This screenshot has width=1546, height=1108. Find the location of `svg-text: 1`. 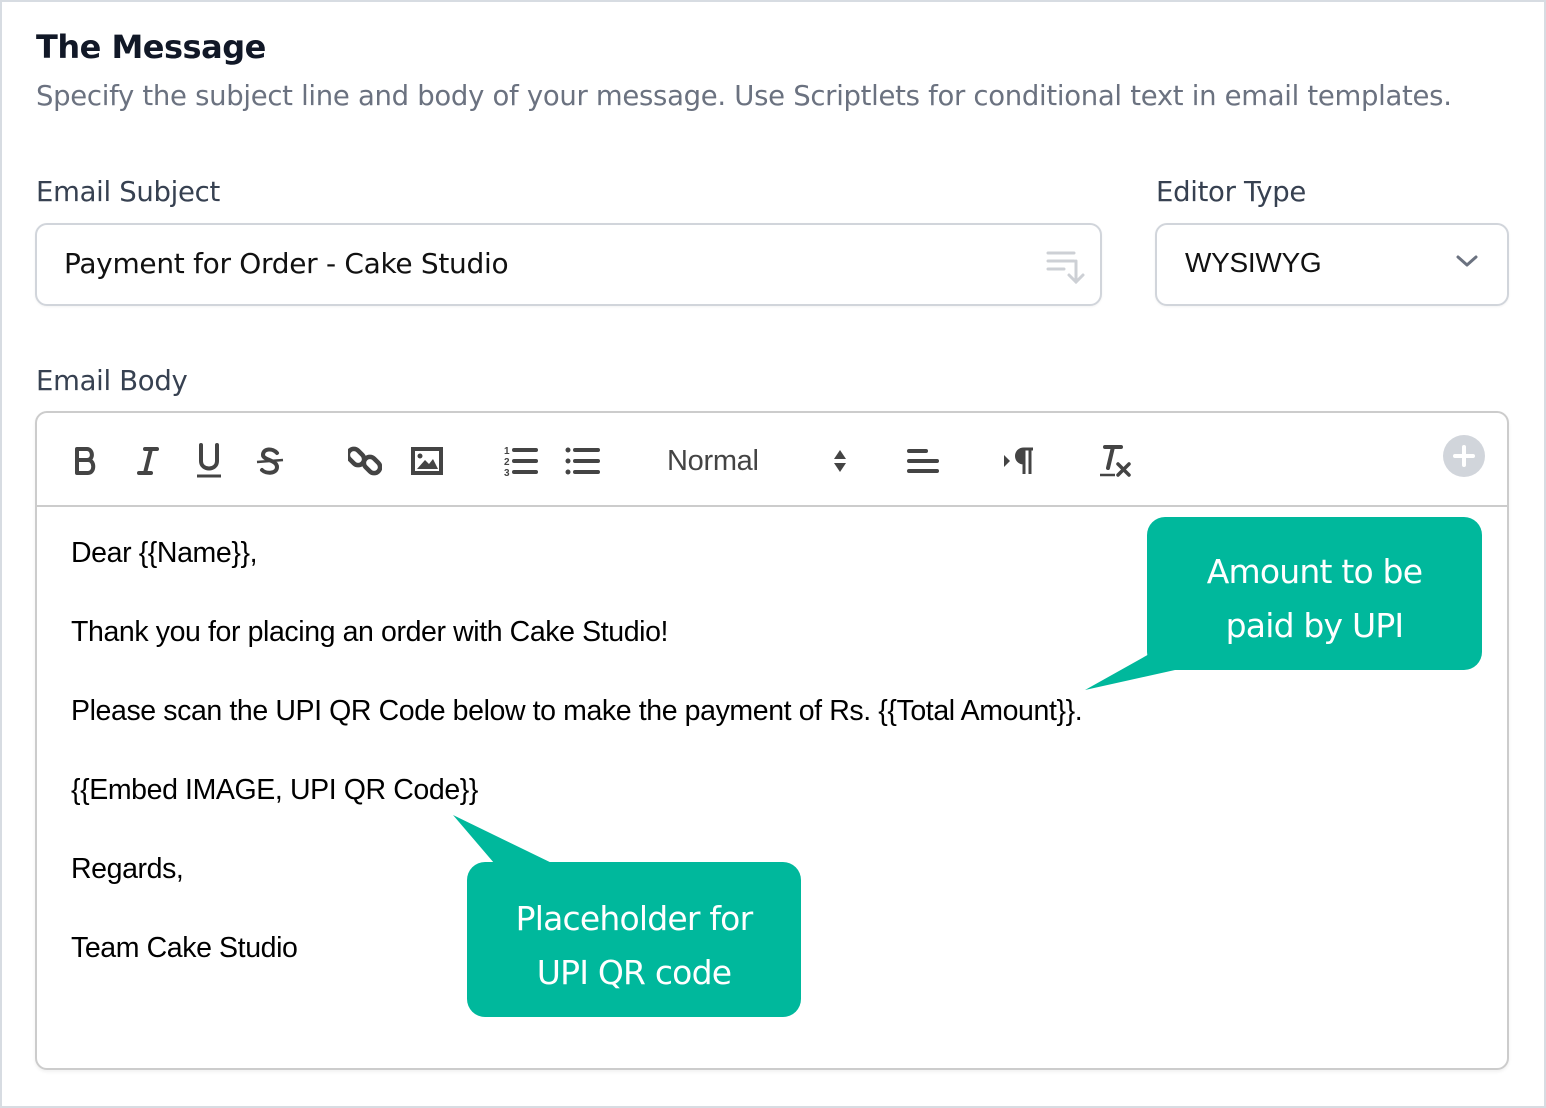

svg-text: 1 is located at coordinates (507, 451).